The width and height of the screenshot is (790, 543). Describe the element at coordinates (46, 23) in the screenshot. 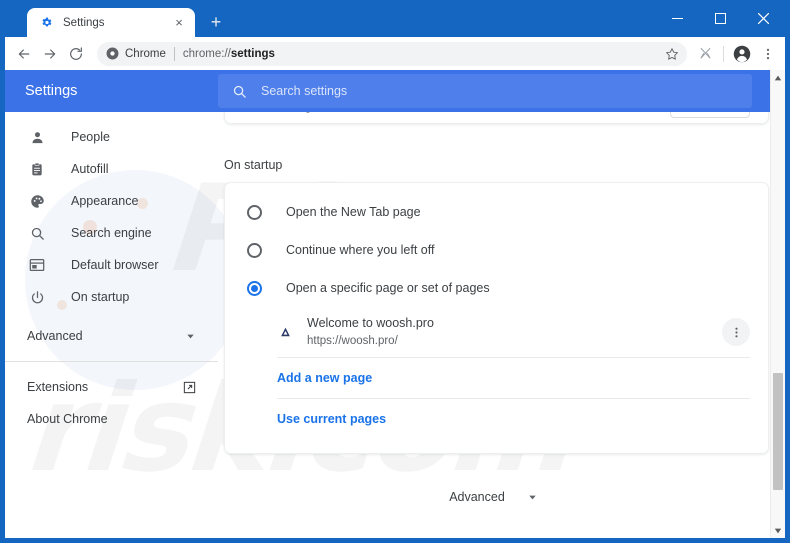

I see `gear-icon` at that location.